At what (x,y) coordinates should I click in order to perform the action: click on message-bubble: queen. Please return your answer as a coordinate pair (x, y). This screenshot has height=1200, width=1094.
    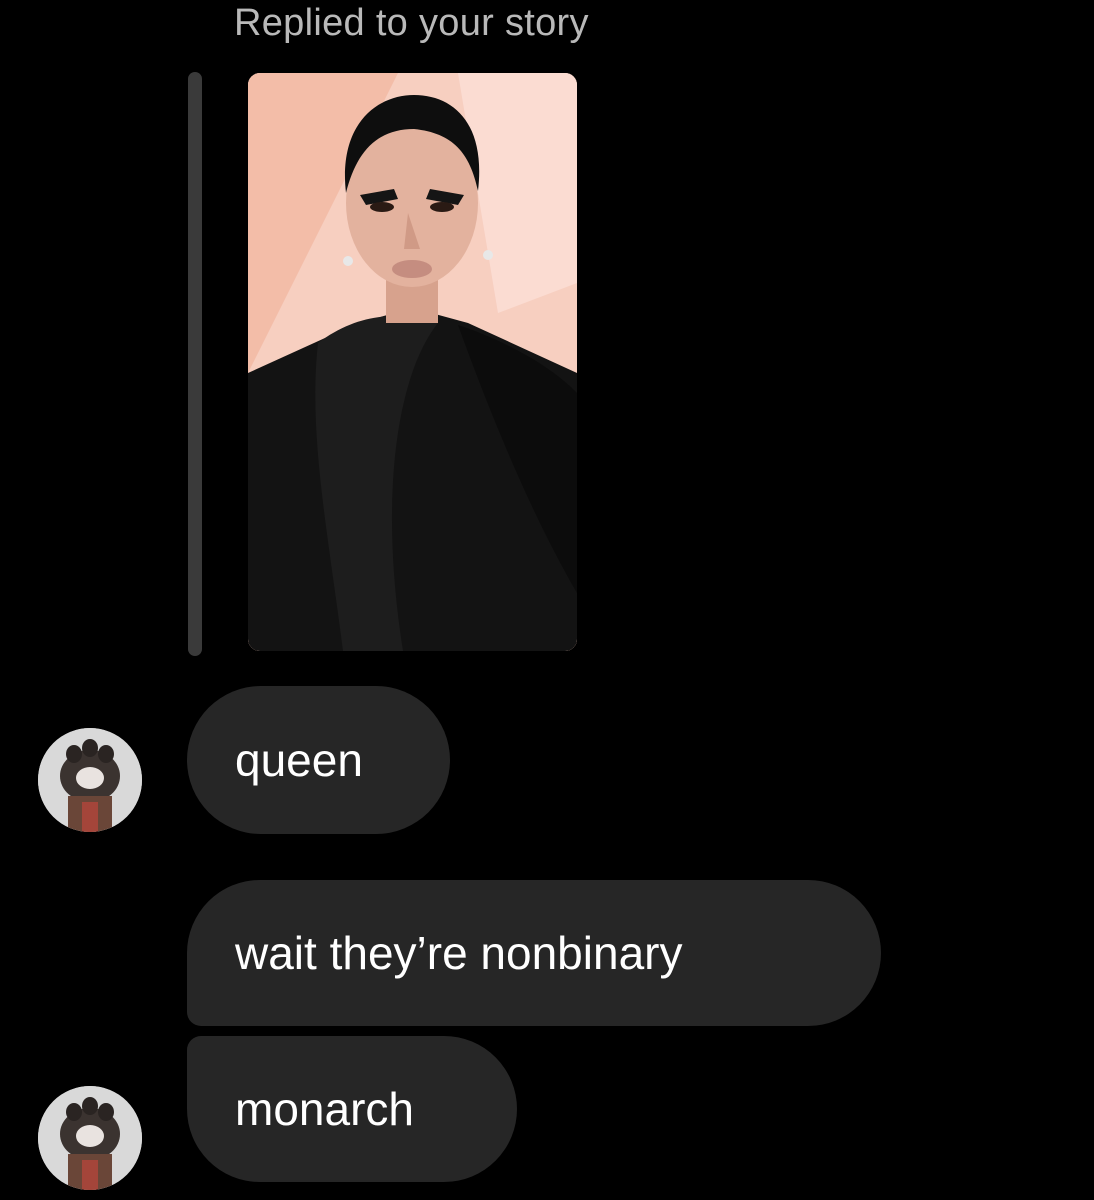
    Looking at the image, I should click on (318, 760).